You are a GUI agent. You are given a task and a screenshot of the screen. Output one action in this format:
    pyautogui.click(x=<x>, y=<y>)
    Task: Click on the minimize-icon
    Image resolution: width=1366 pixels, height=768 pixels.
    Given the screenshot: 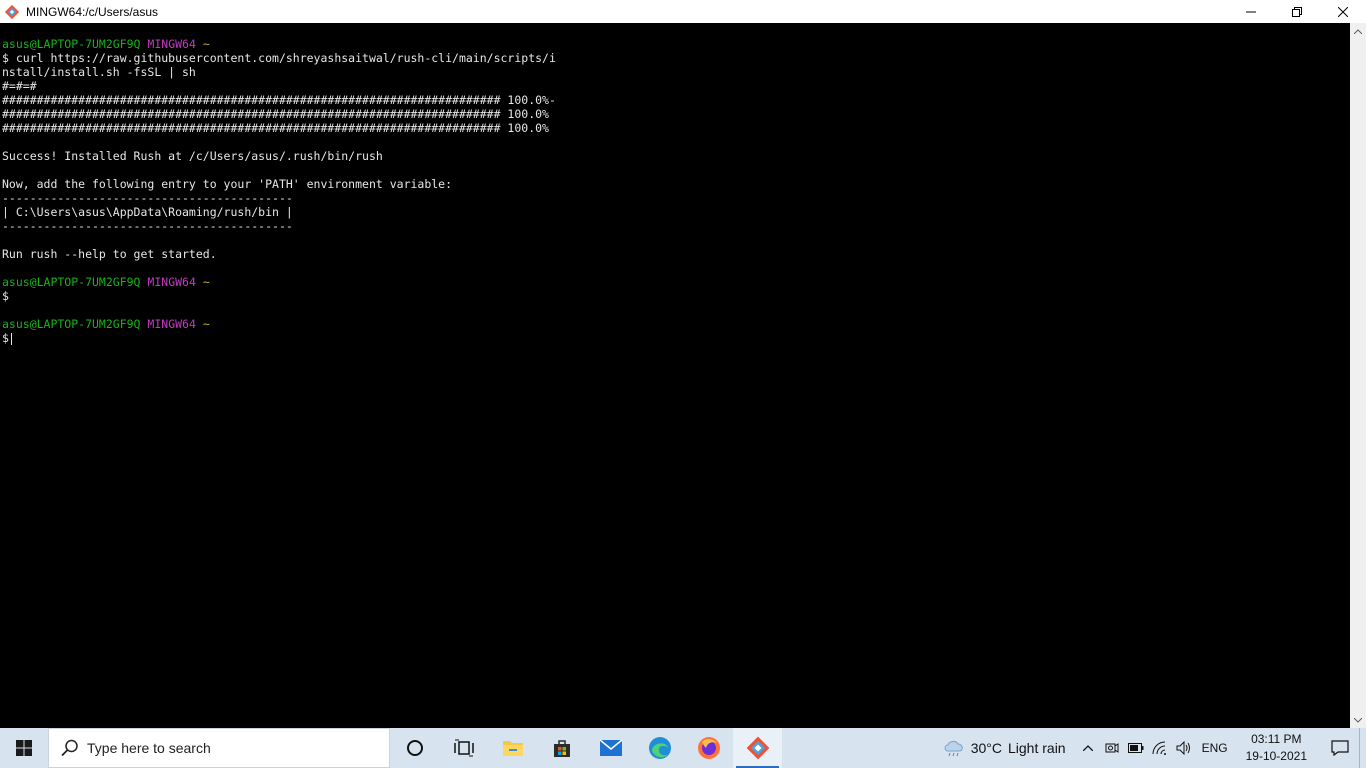 What is the action you would take?
    pyautogui.click(x=1251, y=11)
    